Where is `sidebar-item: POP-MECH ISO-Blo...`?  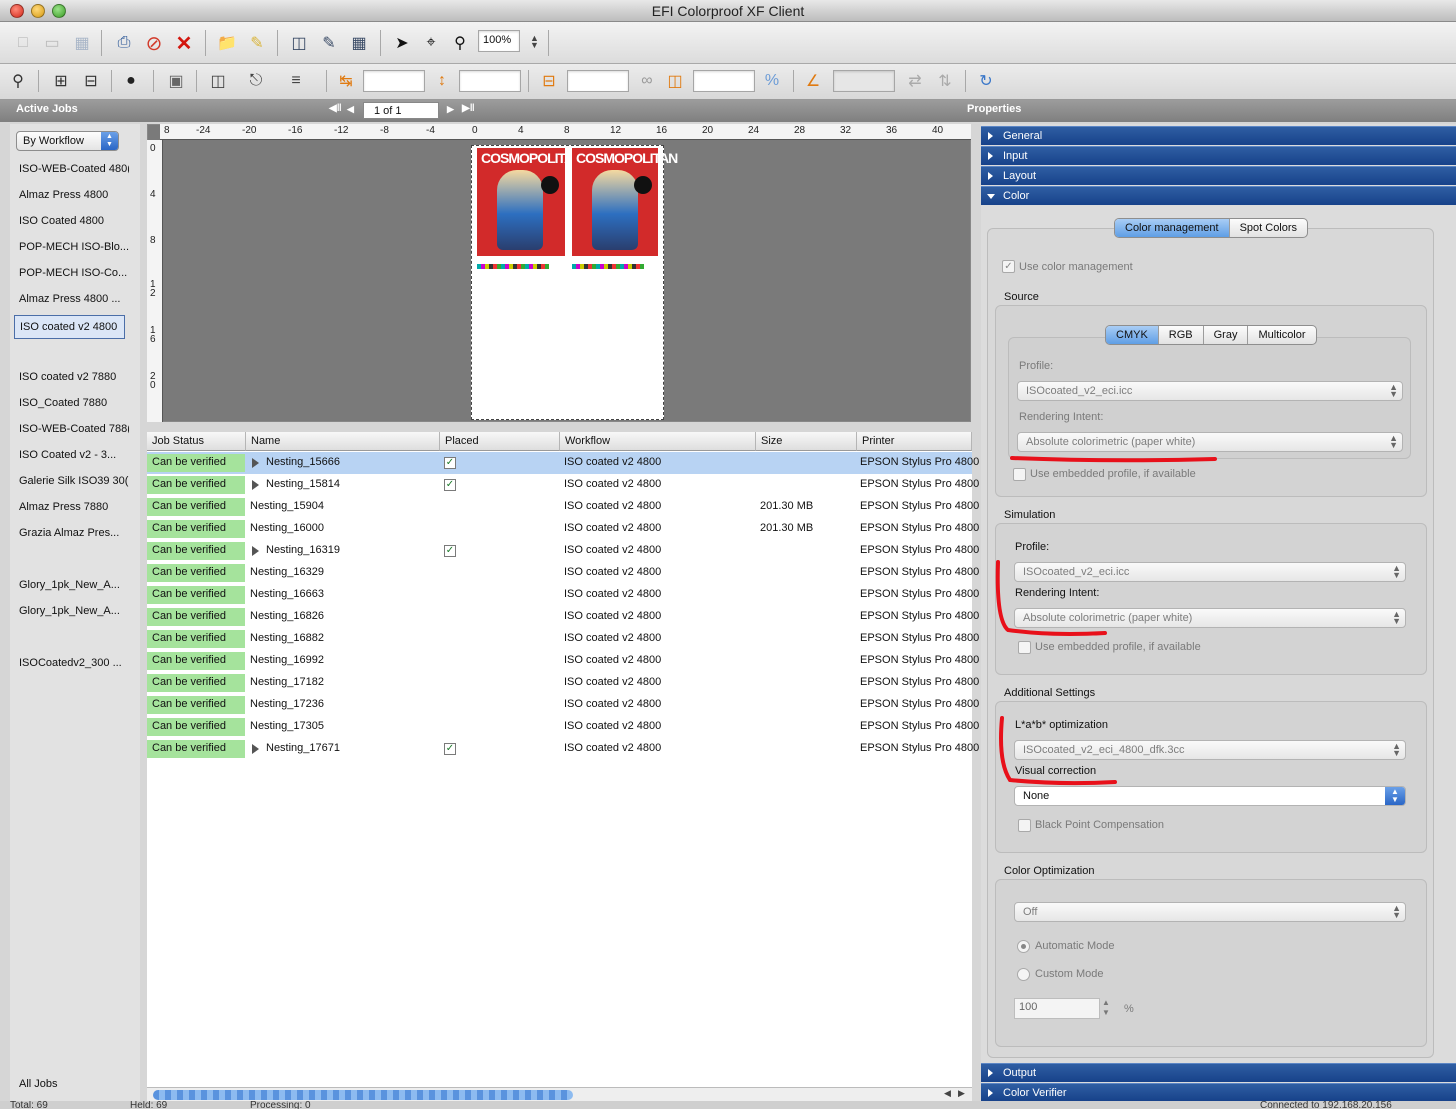 sidebar-item: POP-MECH ISO-Blo... is located at coordinates (74, 247).